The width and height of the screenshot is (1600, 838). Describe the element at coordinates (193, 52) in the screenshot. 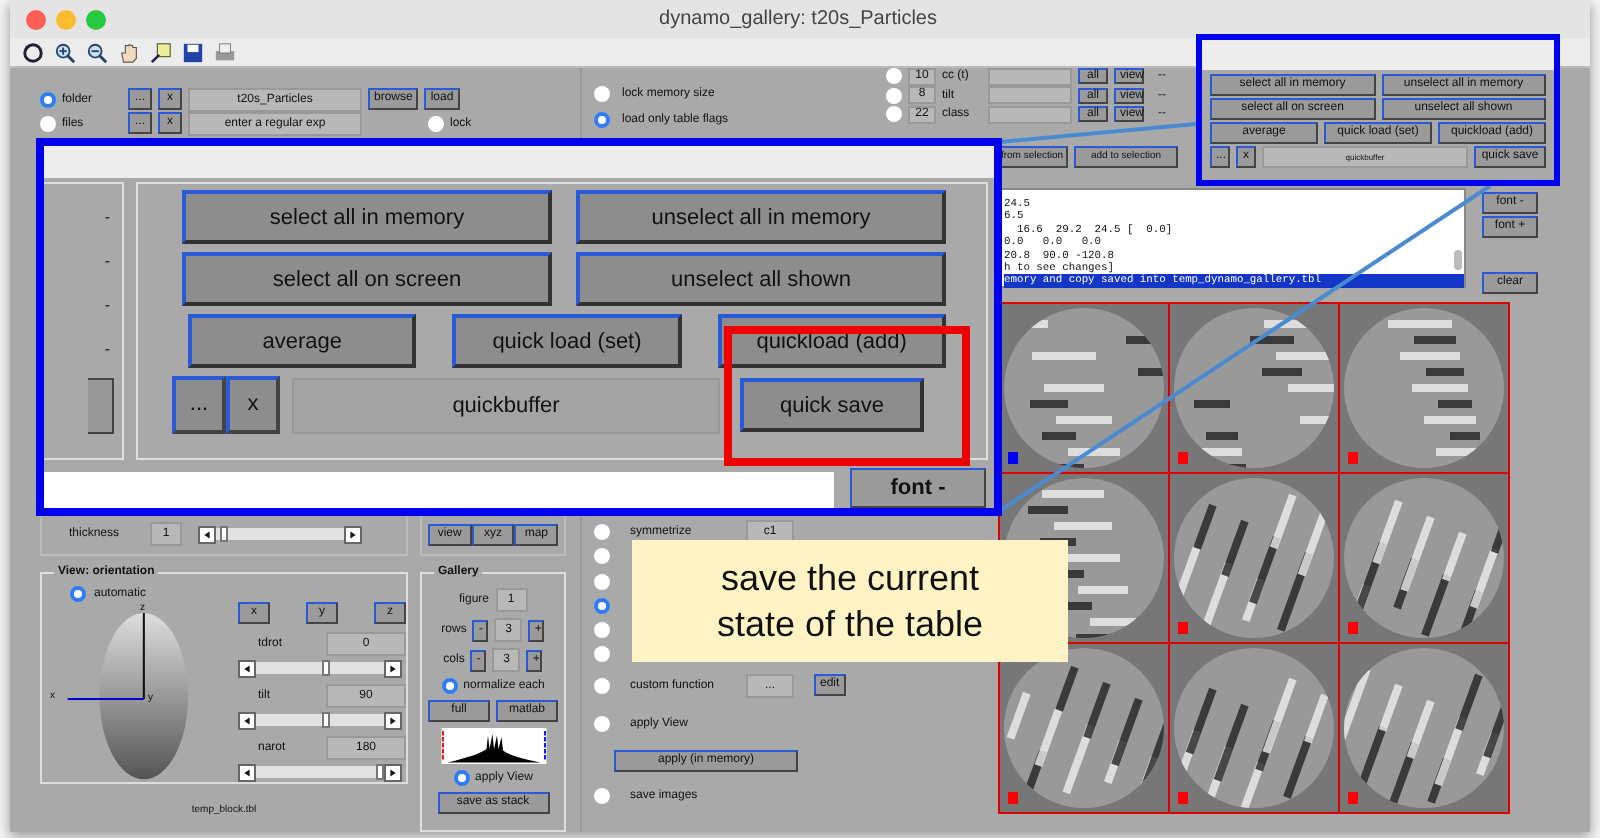

I see `save-icon` at that location.